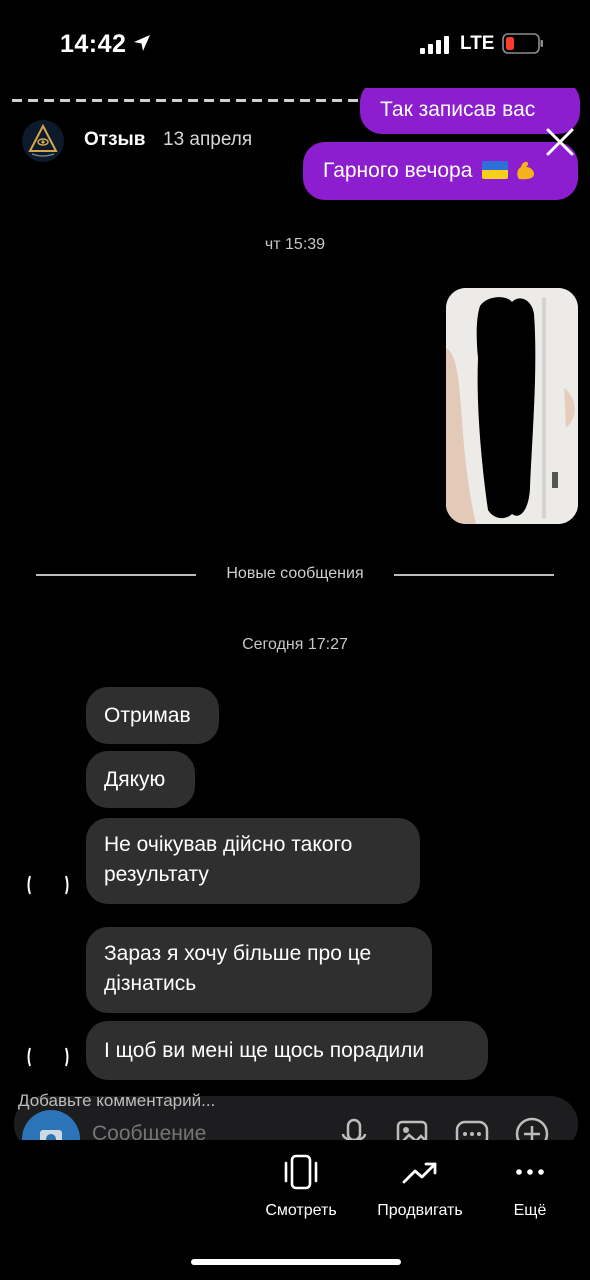 The width and height of the screenshot is (590, 1280). What do you see at coordinates (354, 1128) in the screenshot?
I see `microphone-icon` at bounding box center [354, 1128].